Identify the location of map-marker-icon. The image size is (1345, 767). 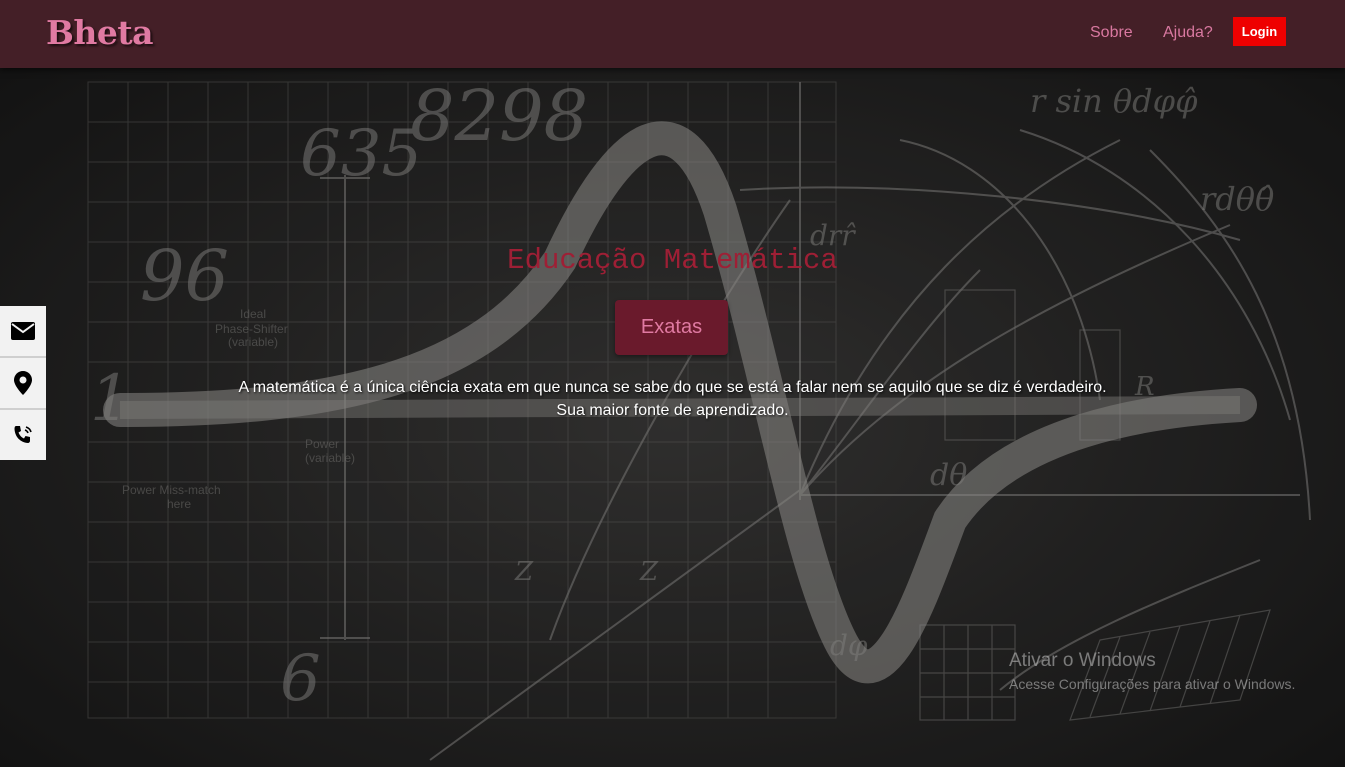
(23, 383).